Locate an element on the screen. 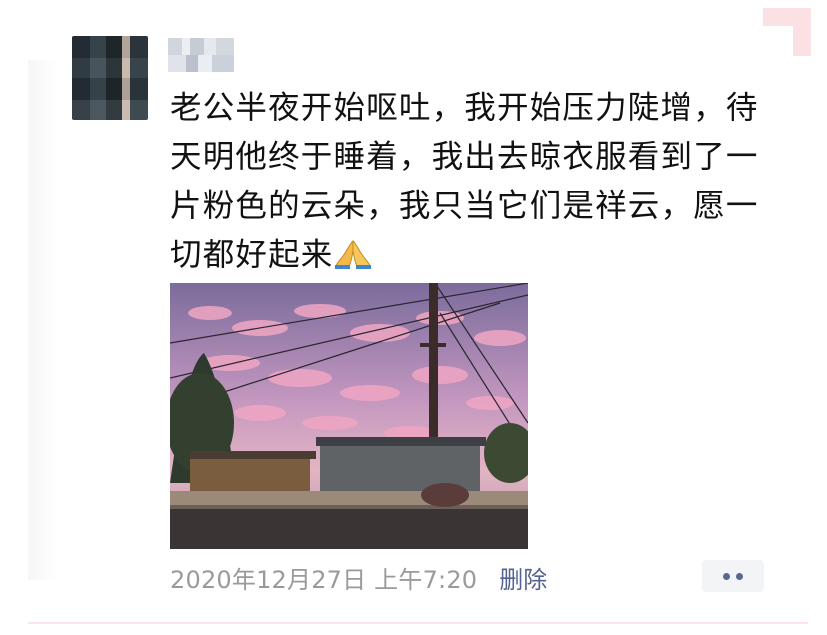  corner-decoration is located at coordinates (787, 32).